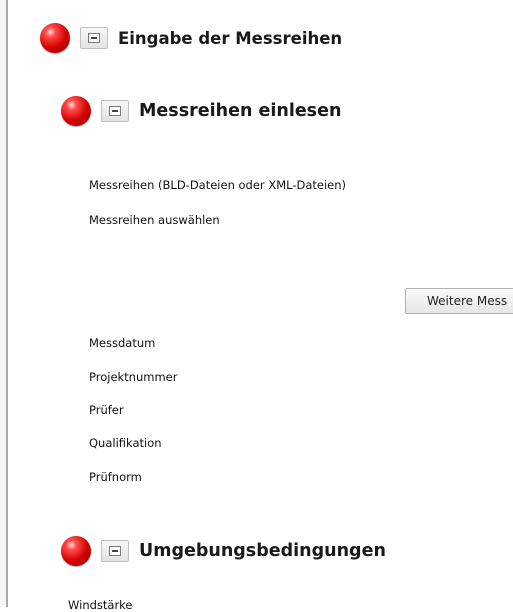  Describe the element at coordinates (230, 38) in the screenshot. I see `section-title-eingabe: Eingabe der Messreihen` at that location.